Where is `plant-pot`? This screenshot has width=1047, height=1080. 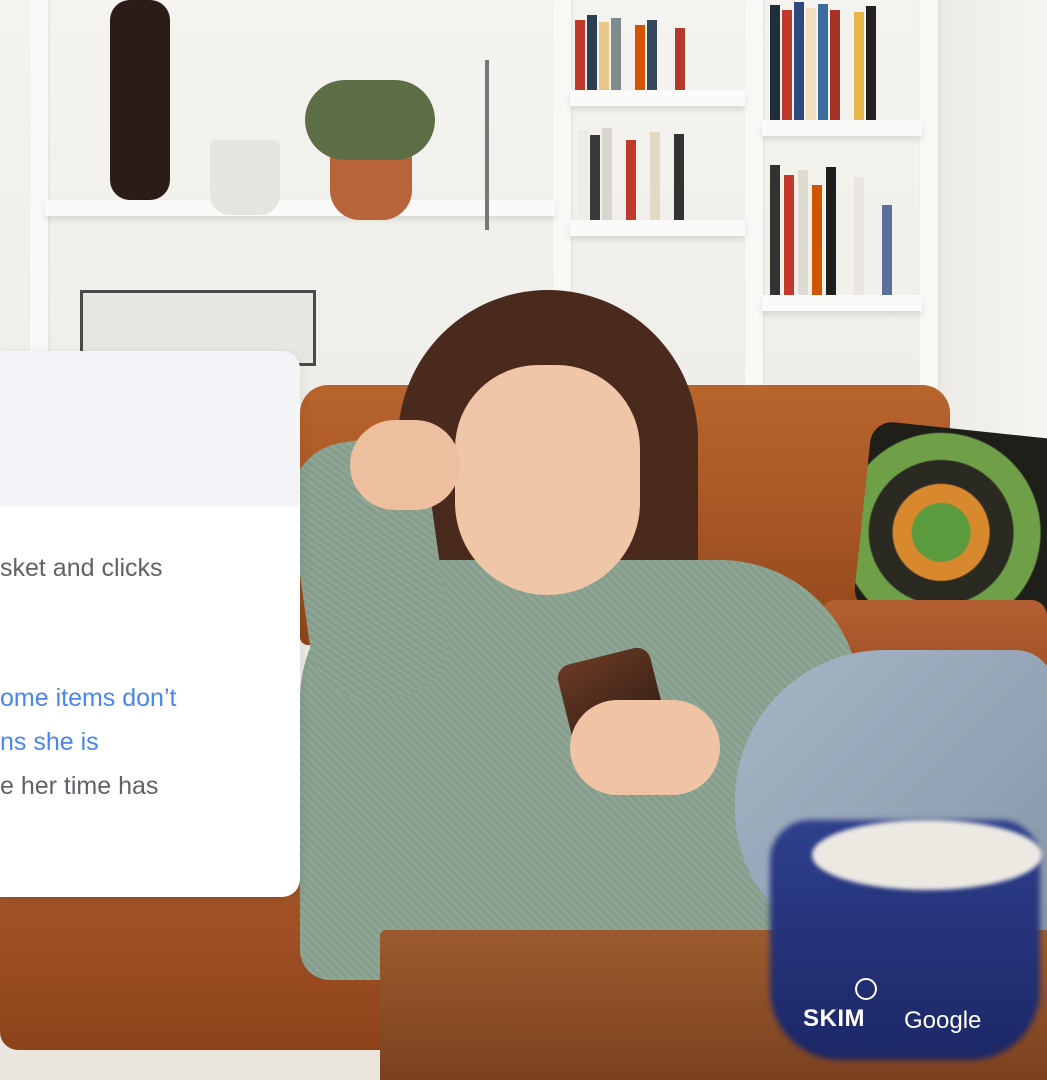 plant-pot is located at coordinates (371, 185).